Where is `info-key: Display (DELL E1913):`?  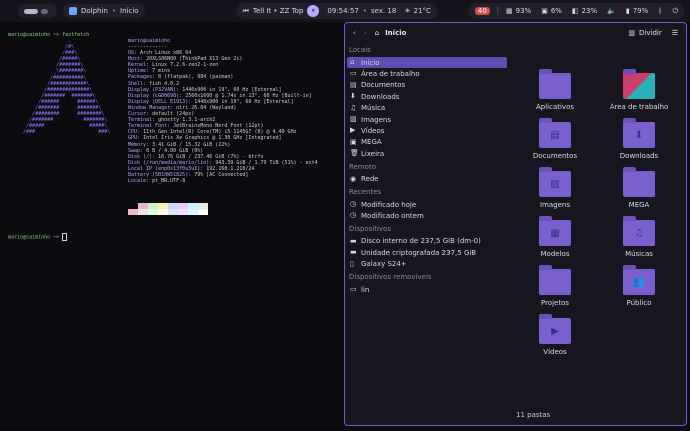 info-key: Display (DELL E1913): is located at coordinates (161, 101).